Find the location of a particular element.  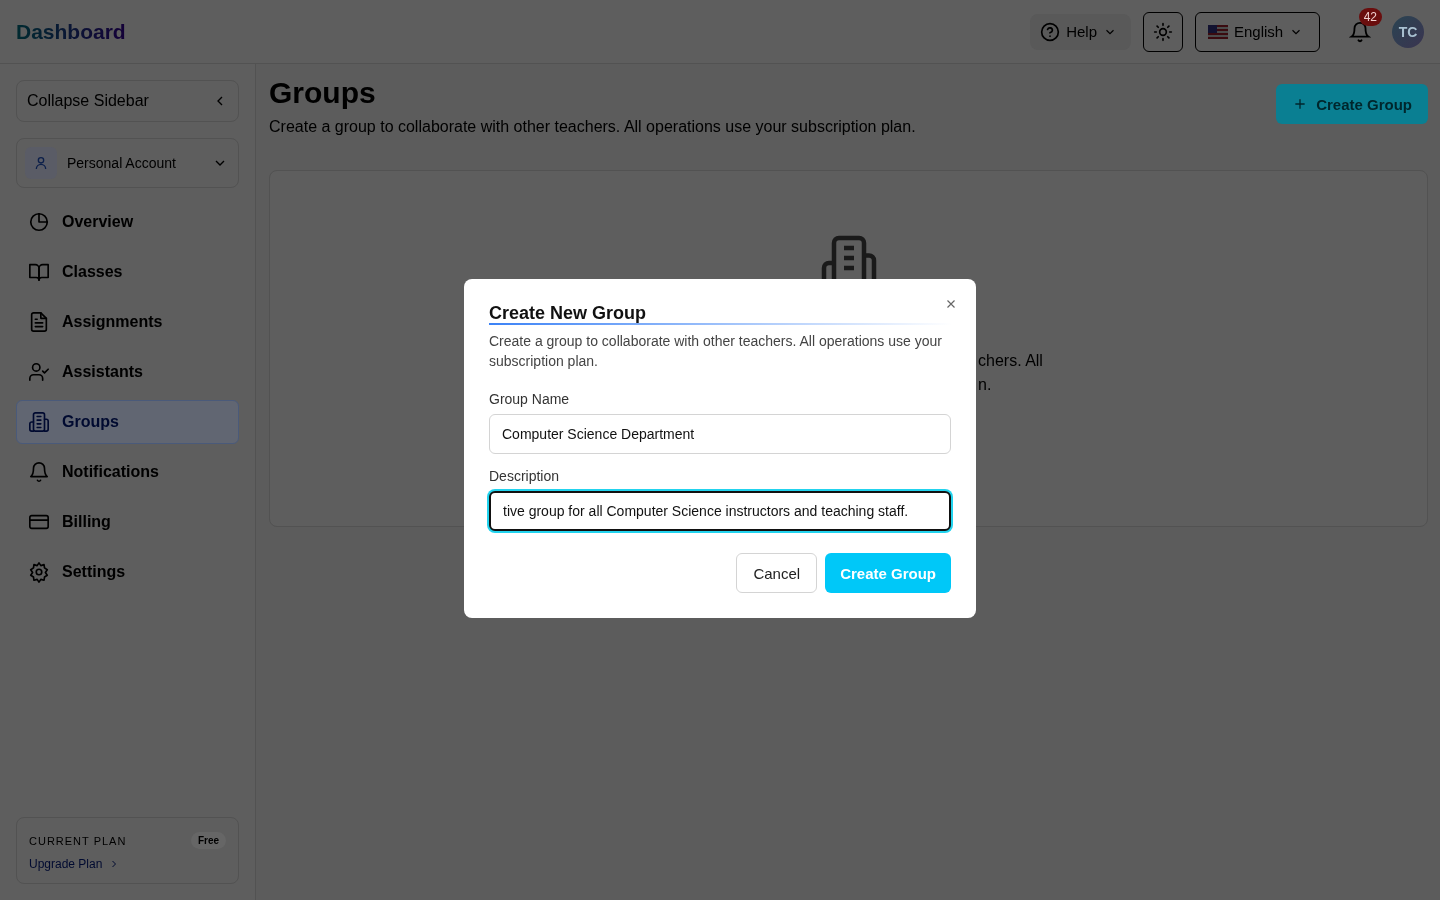

create-group-submit-button: Create Group is located at coordinates (888, 573).